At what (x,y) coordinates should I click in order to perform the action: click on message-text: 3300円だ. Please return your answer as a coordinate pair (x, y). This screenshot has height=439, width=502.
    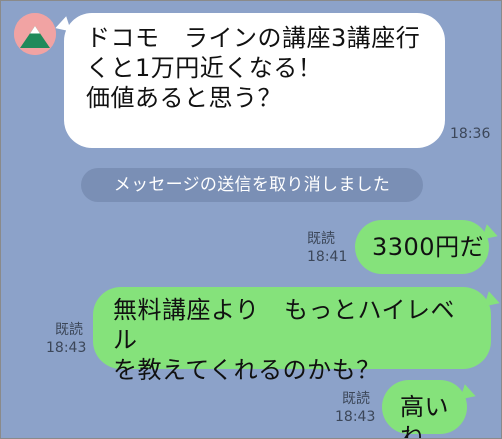
    Looking at the image, I should click on (428, 247).